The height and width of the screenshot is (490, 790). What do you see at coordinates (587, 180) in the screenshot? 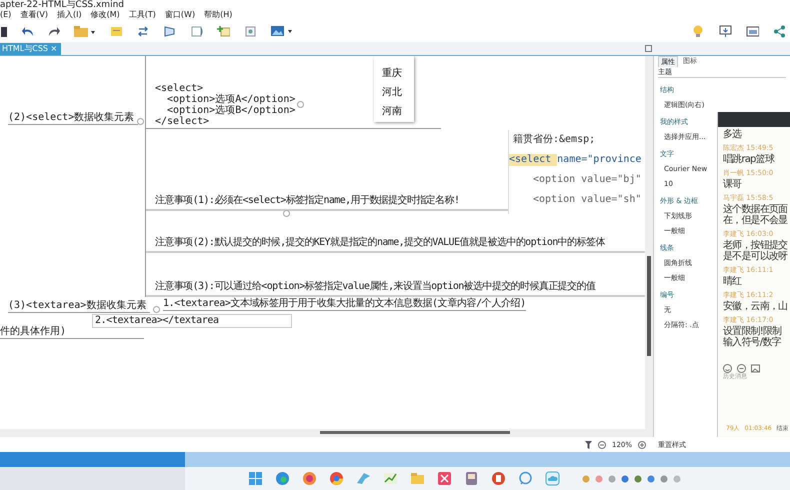
I see `code-line: <option value="bj"` at bounding box center [587, 180].